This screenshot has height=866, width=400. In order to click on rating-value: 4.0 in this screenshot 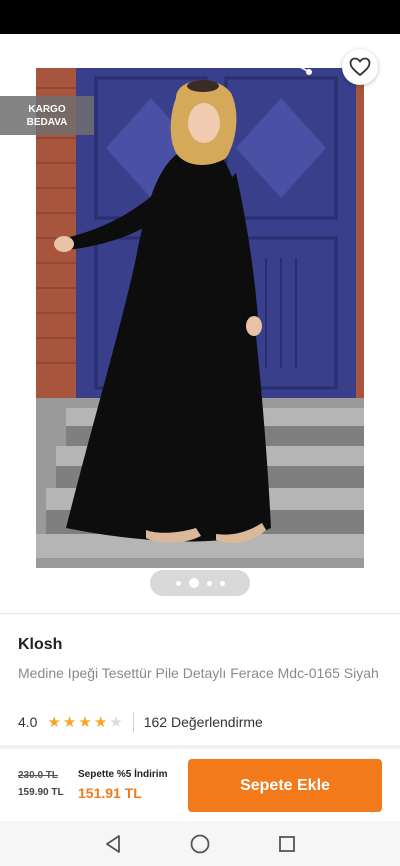, I will do `click(28, 722)`.